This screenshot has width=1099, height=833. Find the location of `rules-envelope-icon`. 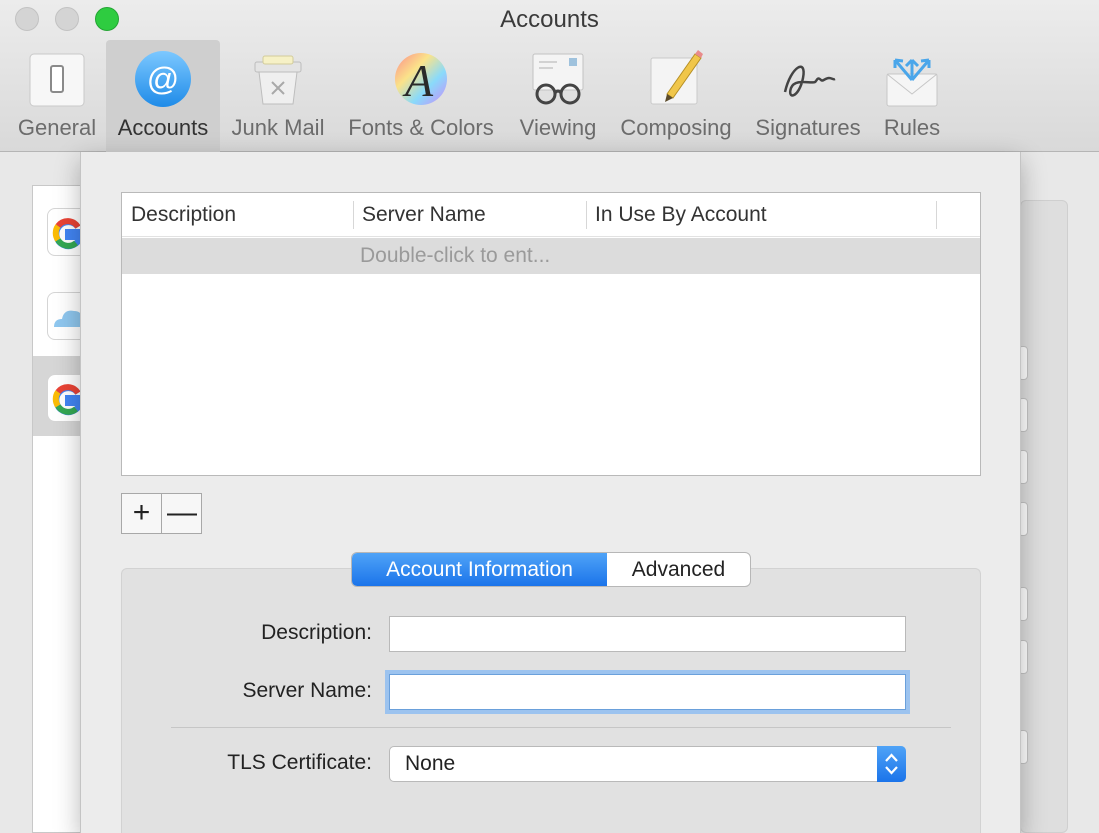

rules-envelope-icon is located at coordinates (912, 82).